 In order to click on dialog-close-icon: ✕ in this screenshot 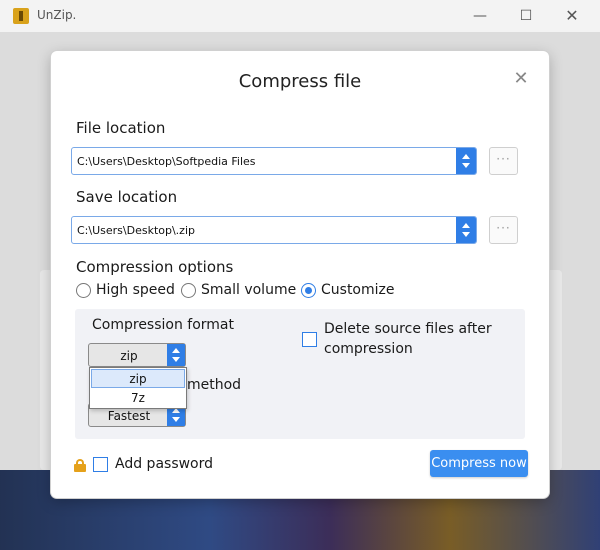, I will do `click(521, 79)`.